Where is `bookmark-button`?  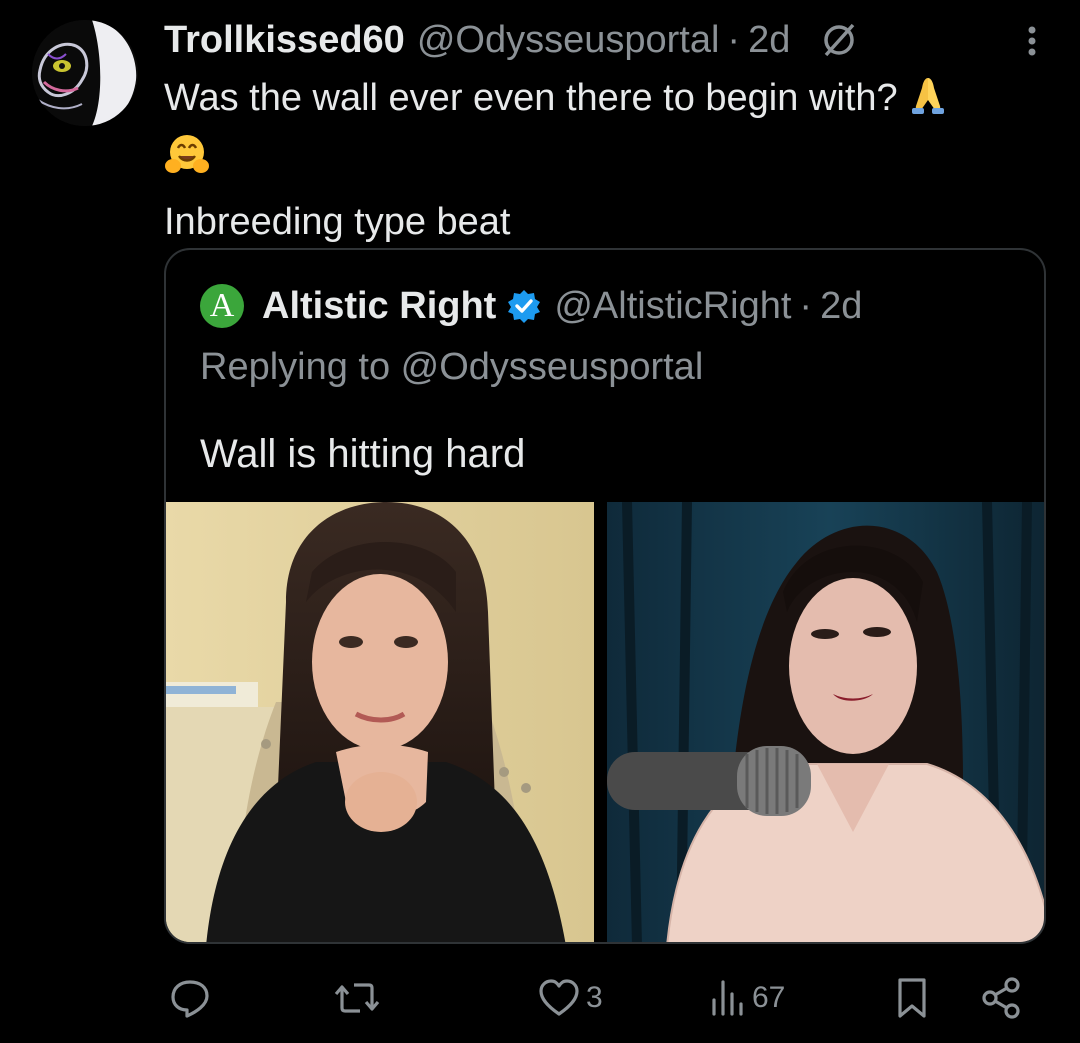
bookmark-button is located at coordinates (912, 998).